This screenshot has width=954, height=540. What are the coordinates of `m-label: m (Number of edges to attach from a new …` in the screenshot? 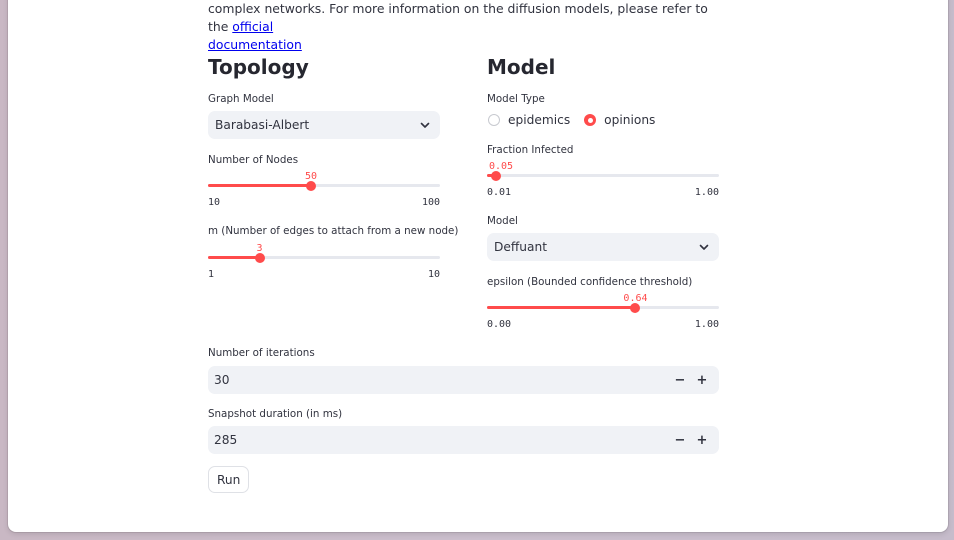 It's located at (333, 231).